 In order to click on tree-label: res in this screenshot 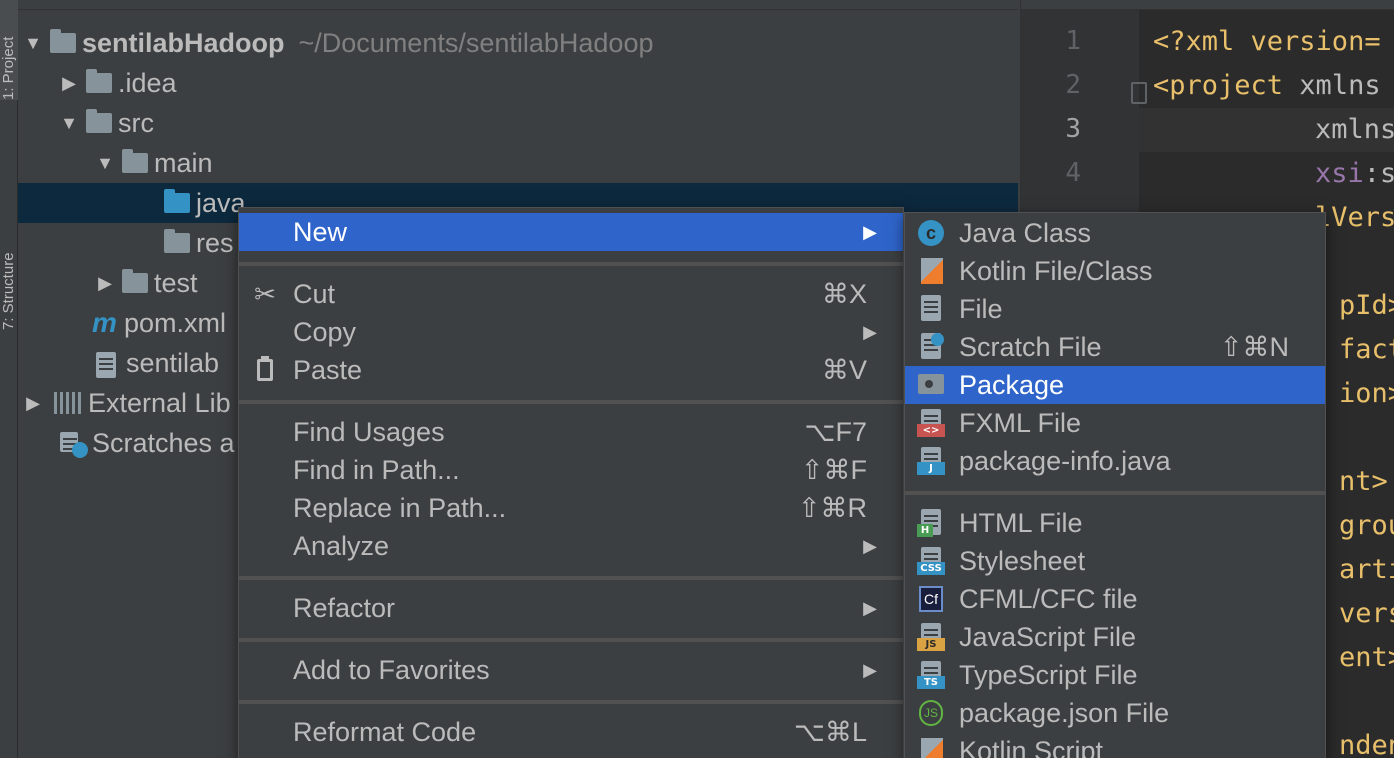, I will do `click(215, 242)`.